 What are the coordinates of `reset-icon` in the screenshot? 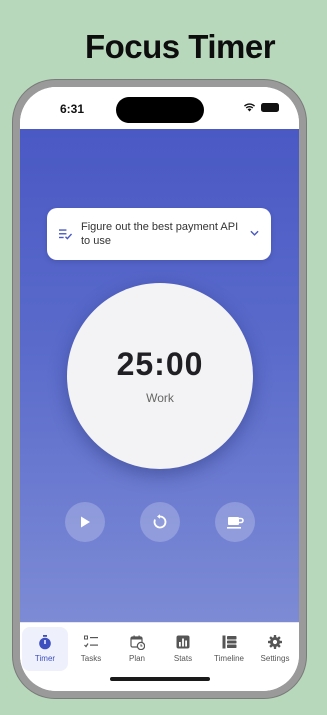 It's located at (160, 521).